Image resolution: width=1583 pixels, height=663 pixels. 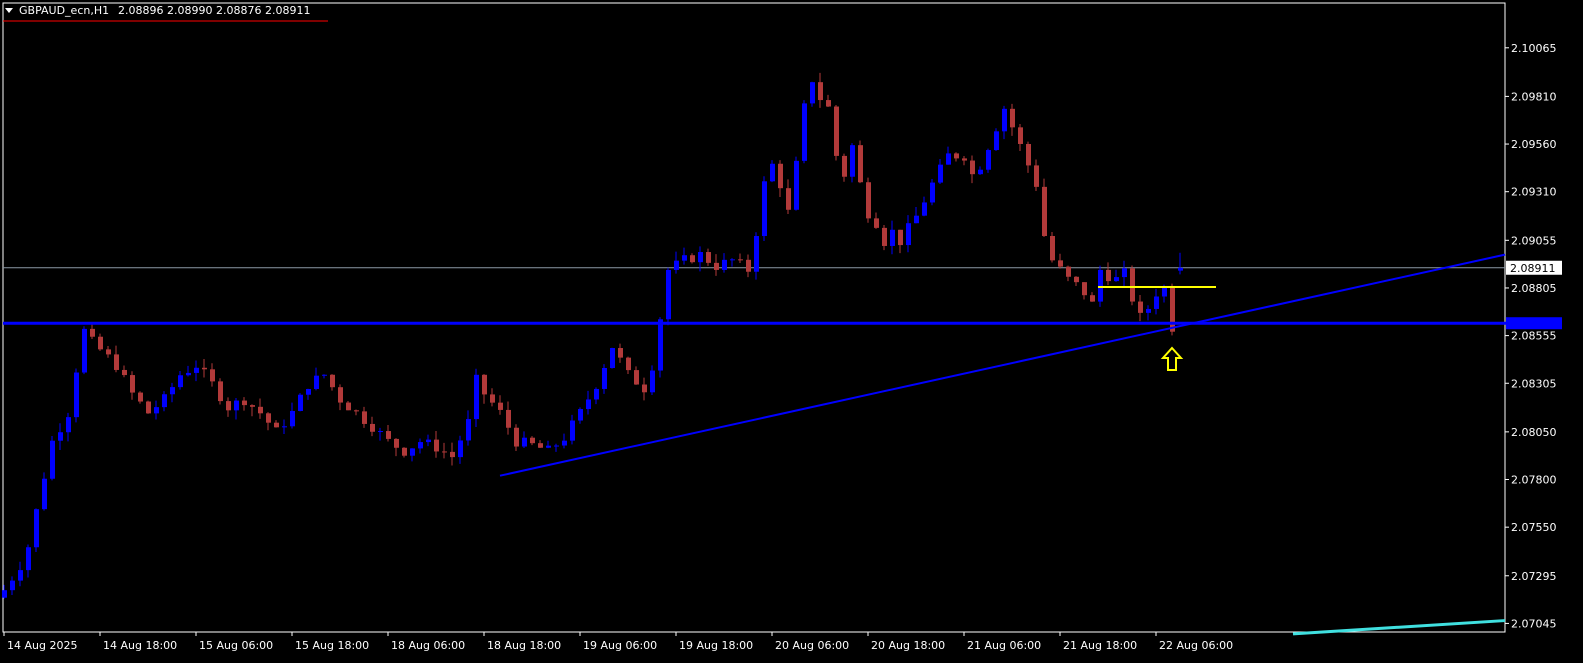 What do you see at coordinates (1172, 358) in the screenshot?
I see `up-arrow-icon` at bounding box center [1172, 358].